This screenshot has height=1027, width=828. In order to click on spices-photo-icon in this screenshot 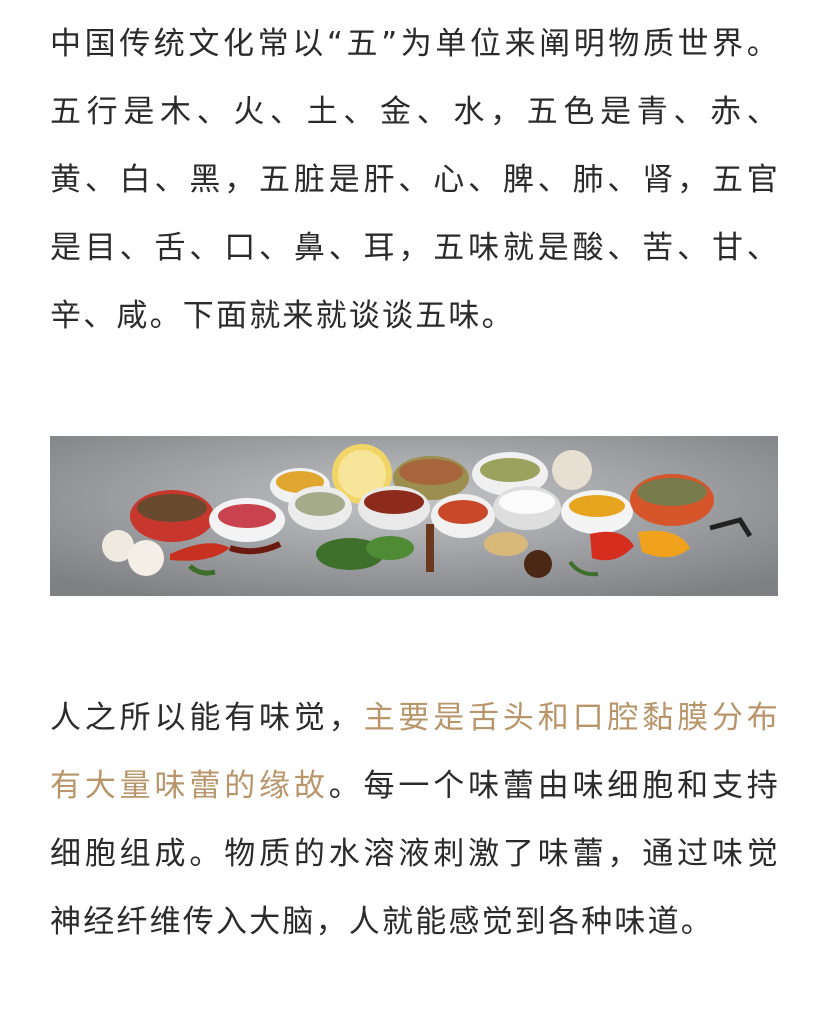, I will do `click(414, 516)`.